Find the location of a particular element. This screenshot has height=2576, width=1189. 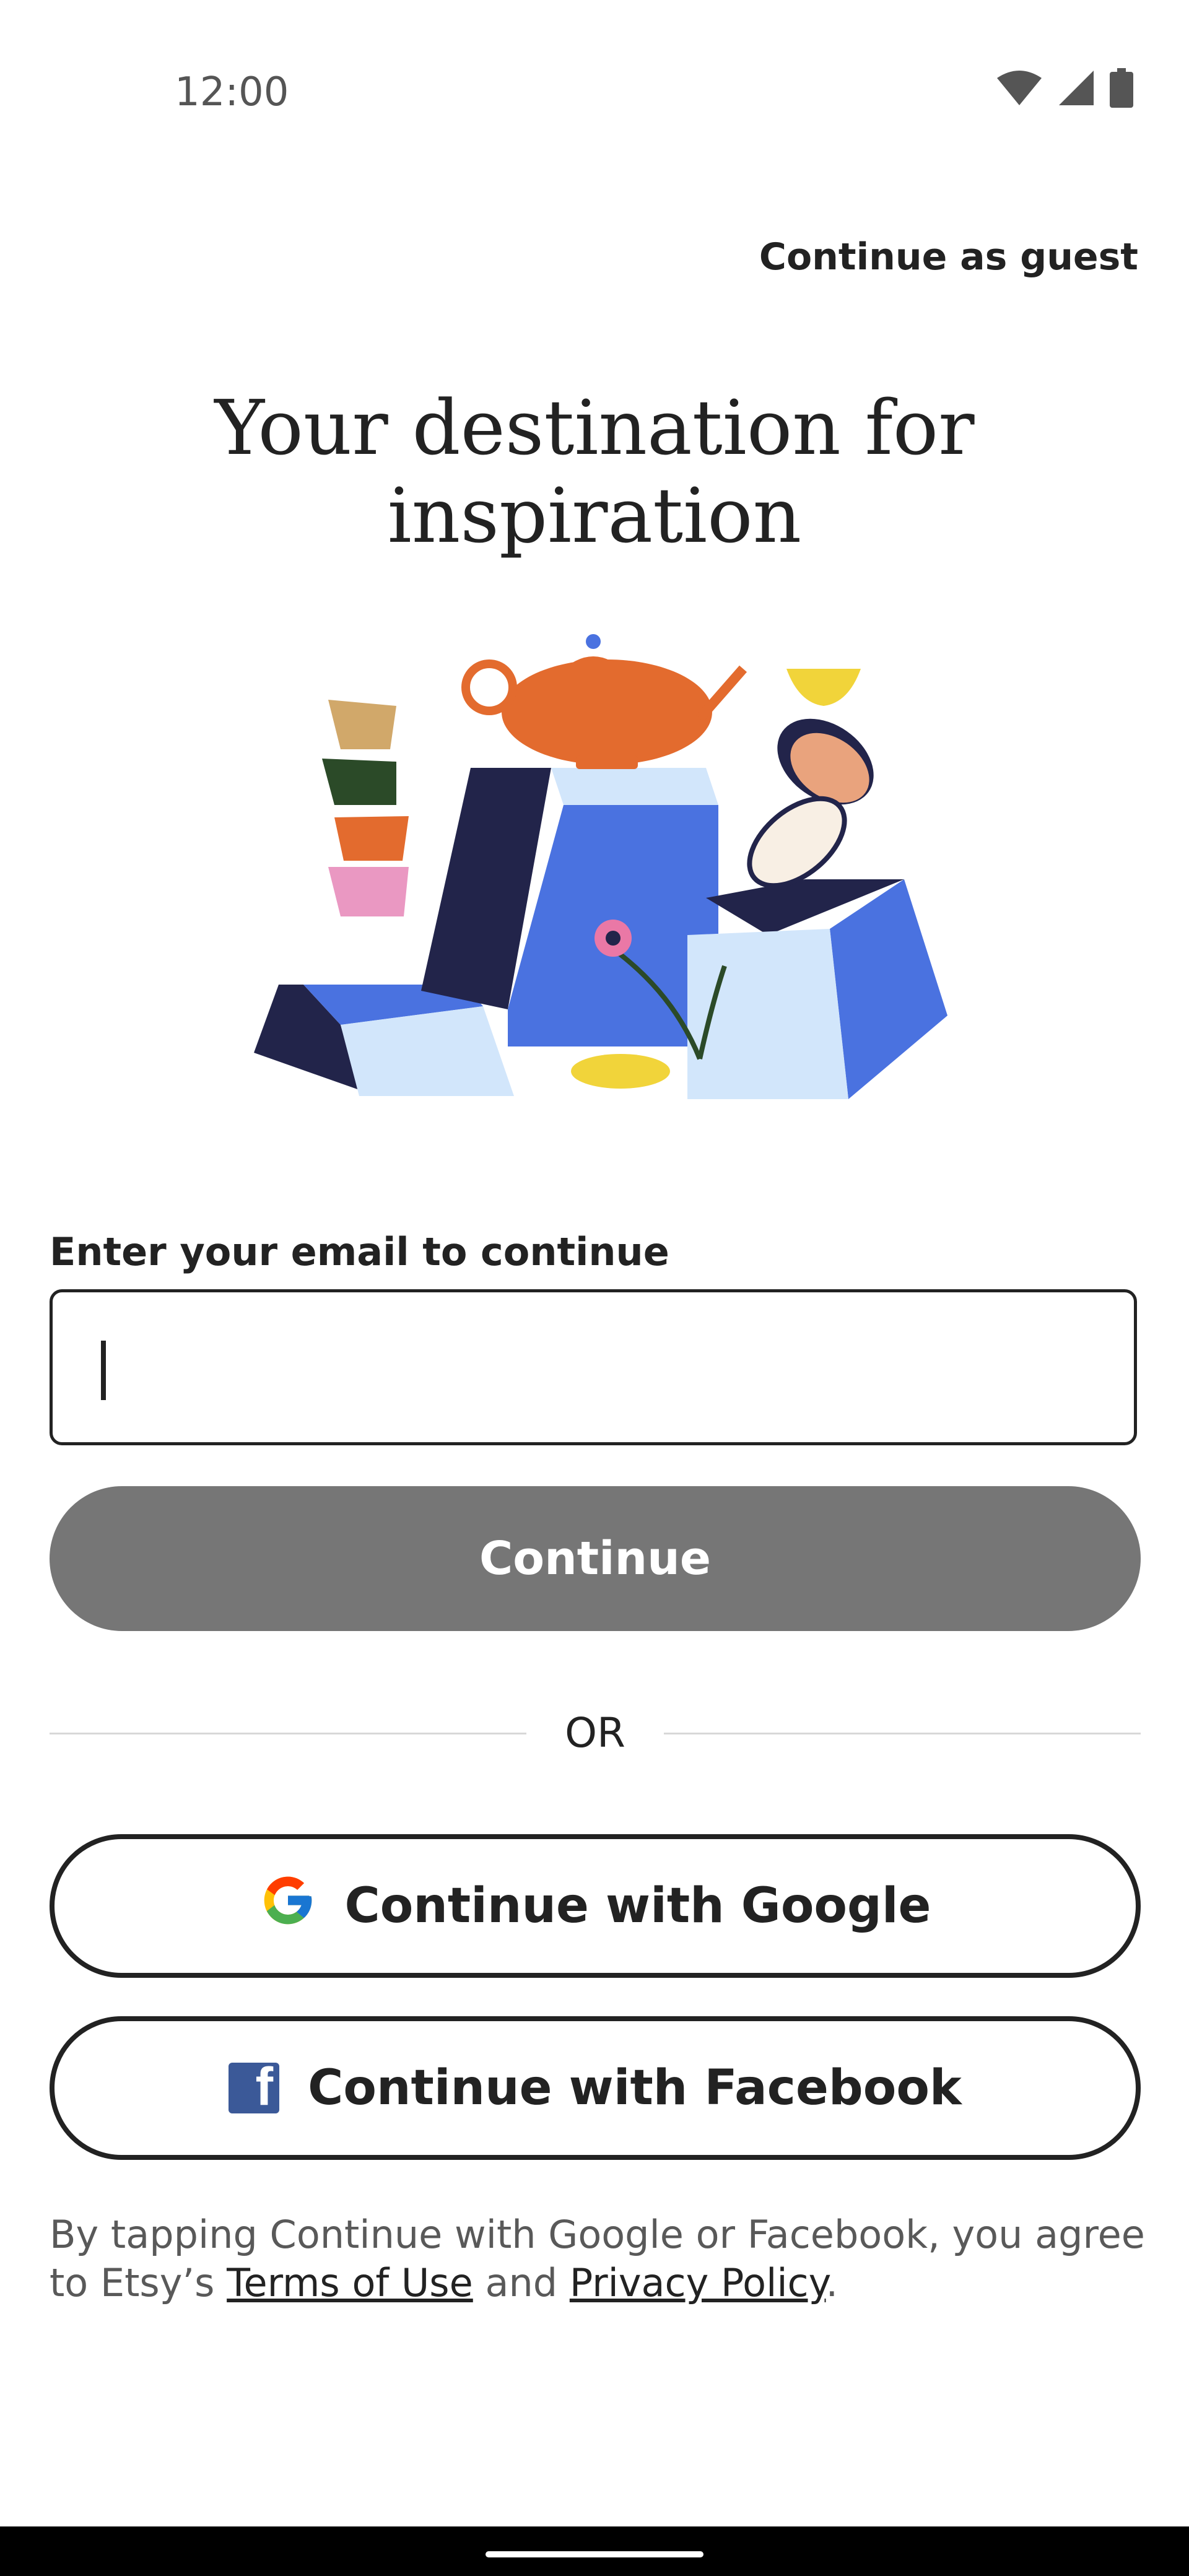

text-cursor is located at coordinates (103, 1370).